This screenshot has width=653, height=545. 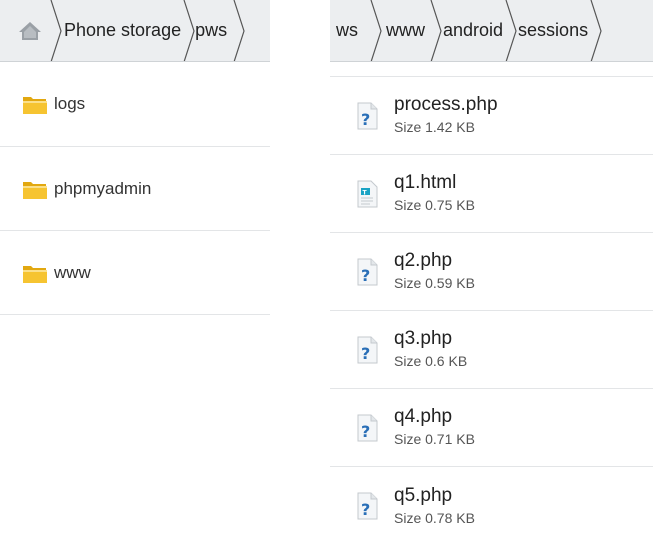 I want to click on list-item: ? q5.php Size 0.78 KB, so click(x=491, y=506).